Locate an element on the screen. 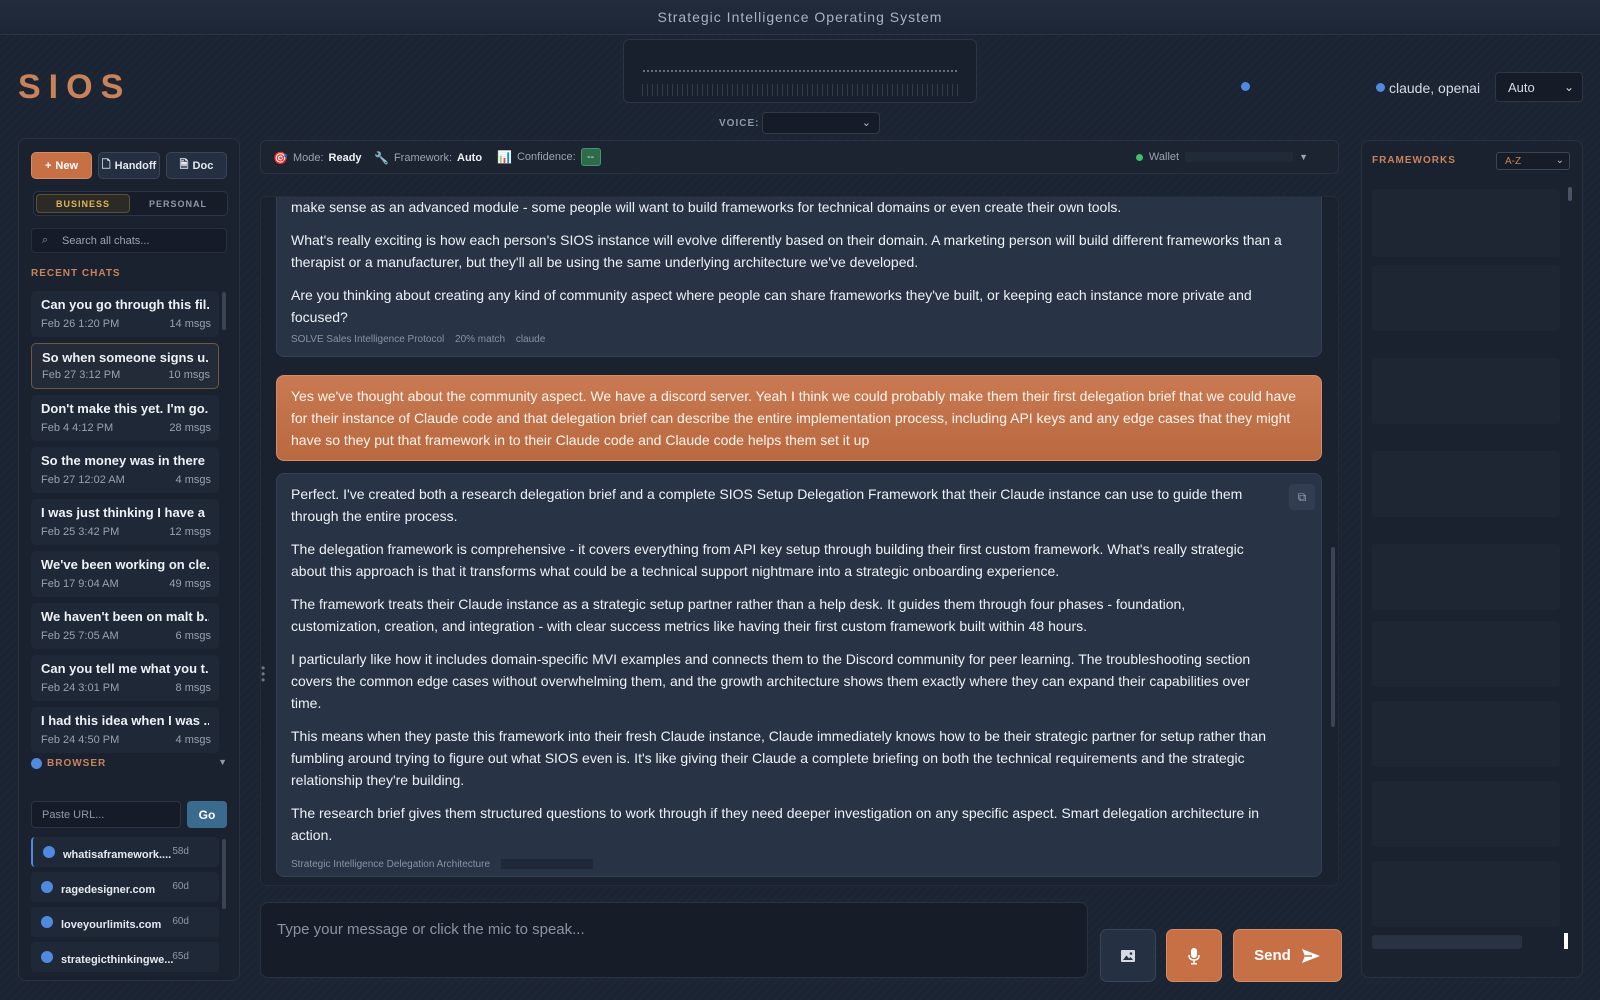  segment-personal: PERSONAL is located at coordinates (178, 203).